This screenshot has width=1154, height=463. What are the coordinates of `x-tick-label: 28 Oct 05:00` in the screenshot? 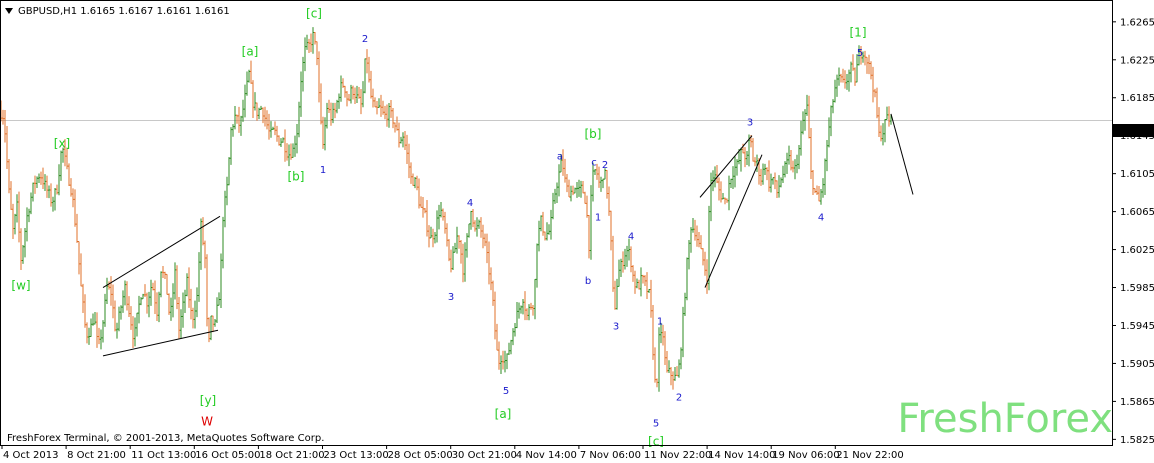 It's located at (420, 455).